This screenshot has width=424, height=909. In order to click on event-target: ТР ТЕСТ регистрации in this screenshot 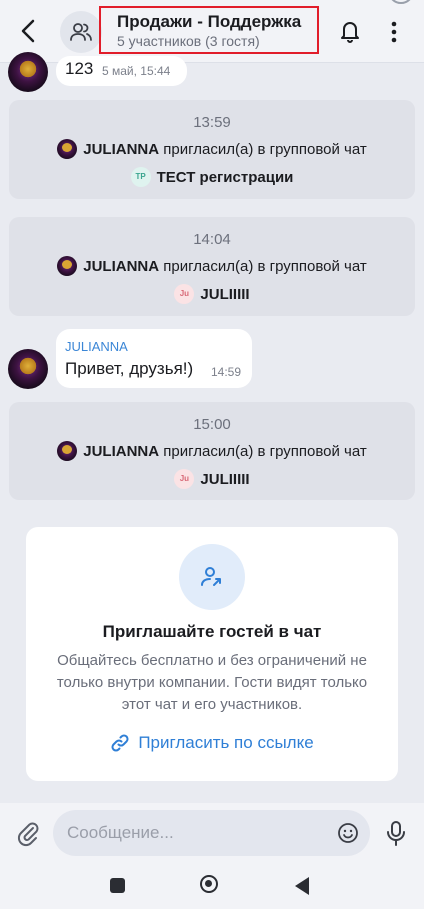, I will do `click(212, 177)`.